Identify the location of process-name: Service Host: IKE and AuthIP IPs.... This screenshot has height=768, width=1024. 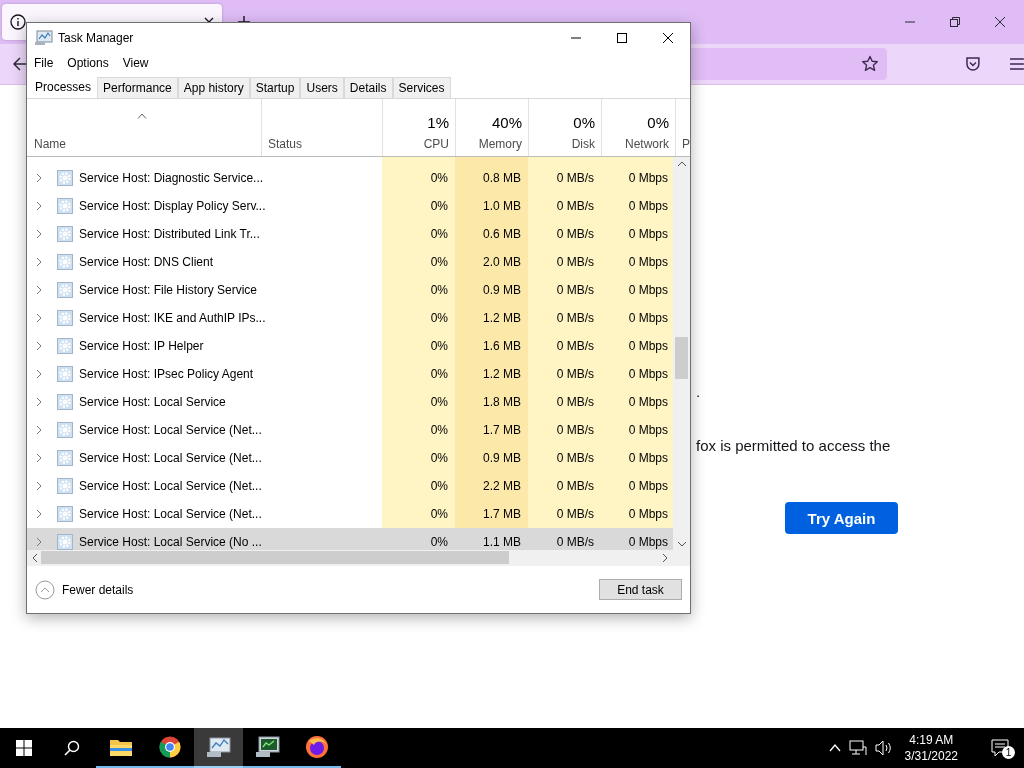
(172, 318).